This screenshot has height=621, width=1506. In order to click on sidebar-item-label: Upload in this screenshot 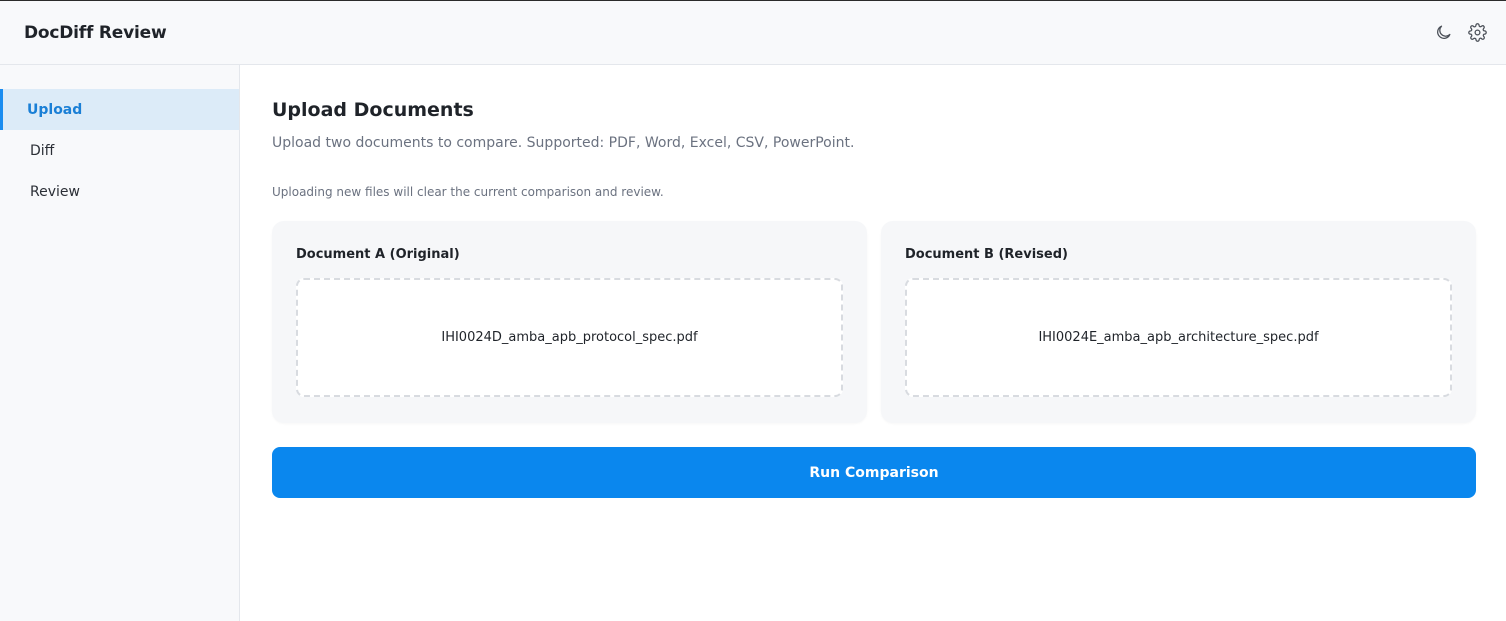, I will do `click(55, 109)`.